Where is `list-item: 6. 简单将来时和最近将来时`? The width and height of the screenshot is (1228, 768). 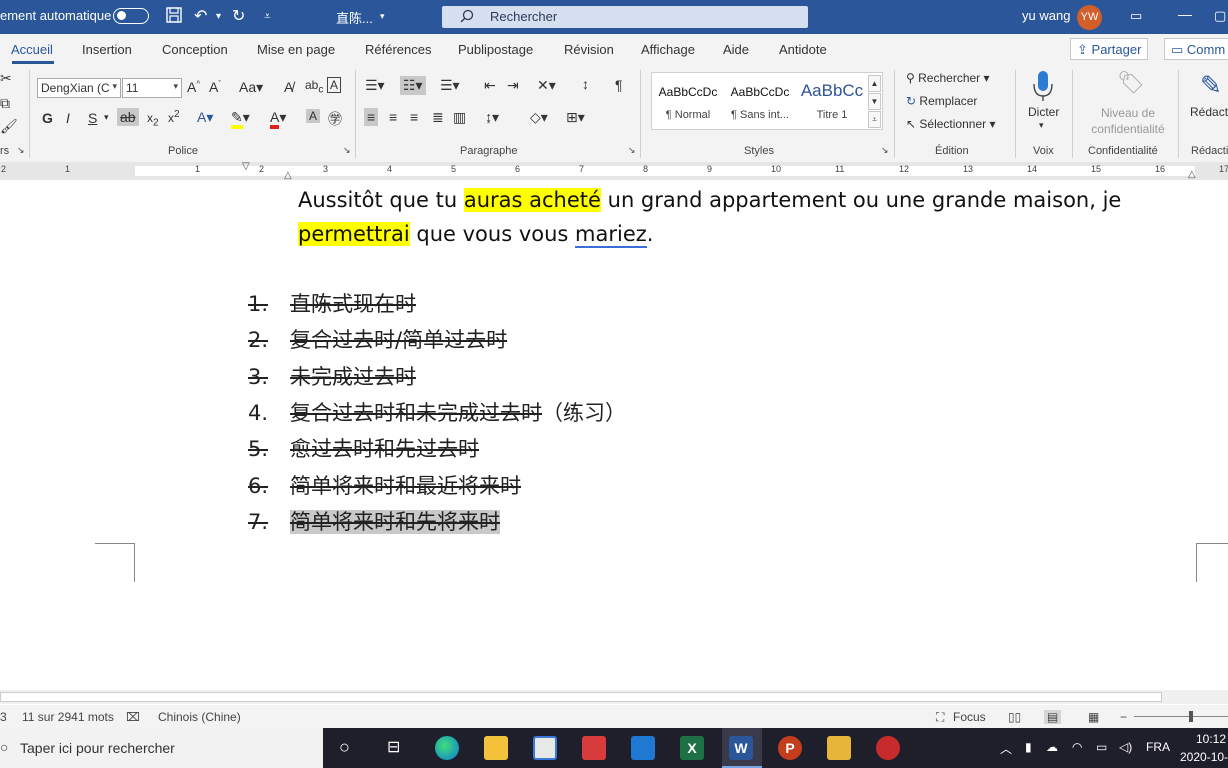 list-item: 6. 简单将来时和最近将来时 is located at coordinates (384, 485).